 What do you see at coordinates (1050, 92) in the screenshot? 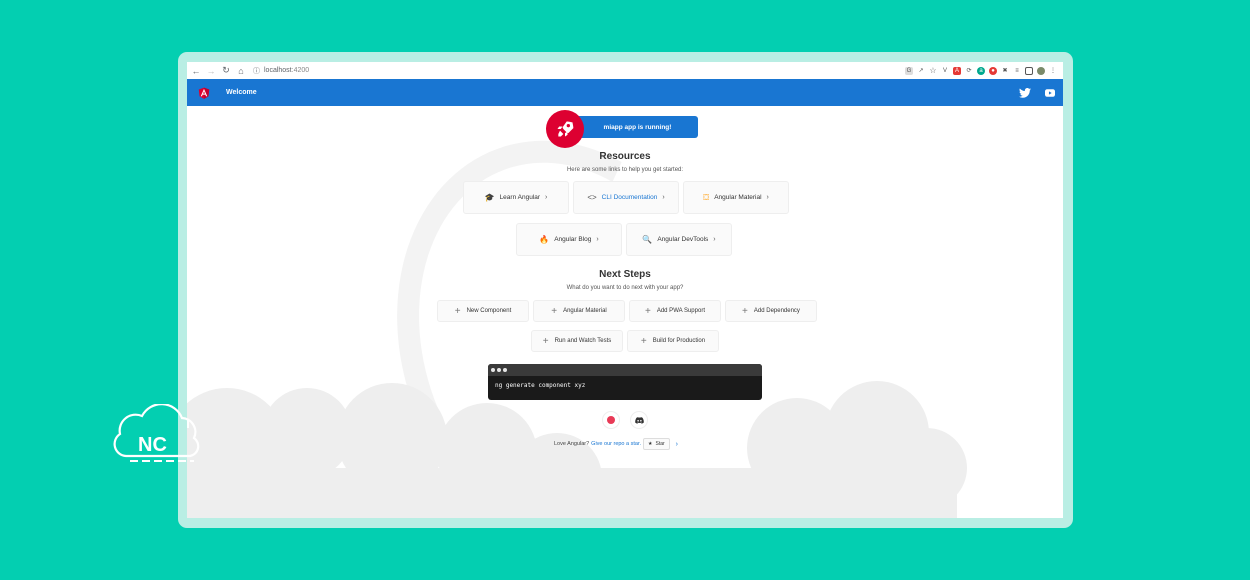
I see `youtube-icon` at bounding box center [1050, 92].